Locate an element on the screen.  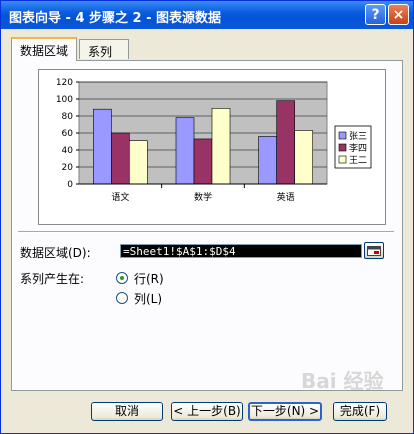
tab-series: 系列 is located at coordinates (104, 49).